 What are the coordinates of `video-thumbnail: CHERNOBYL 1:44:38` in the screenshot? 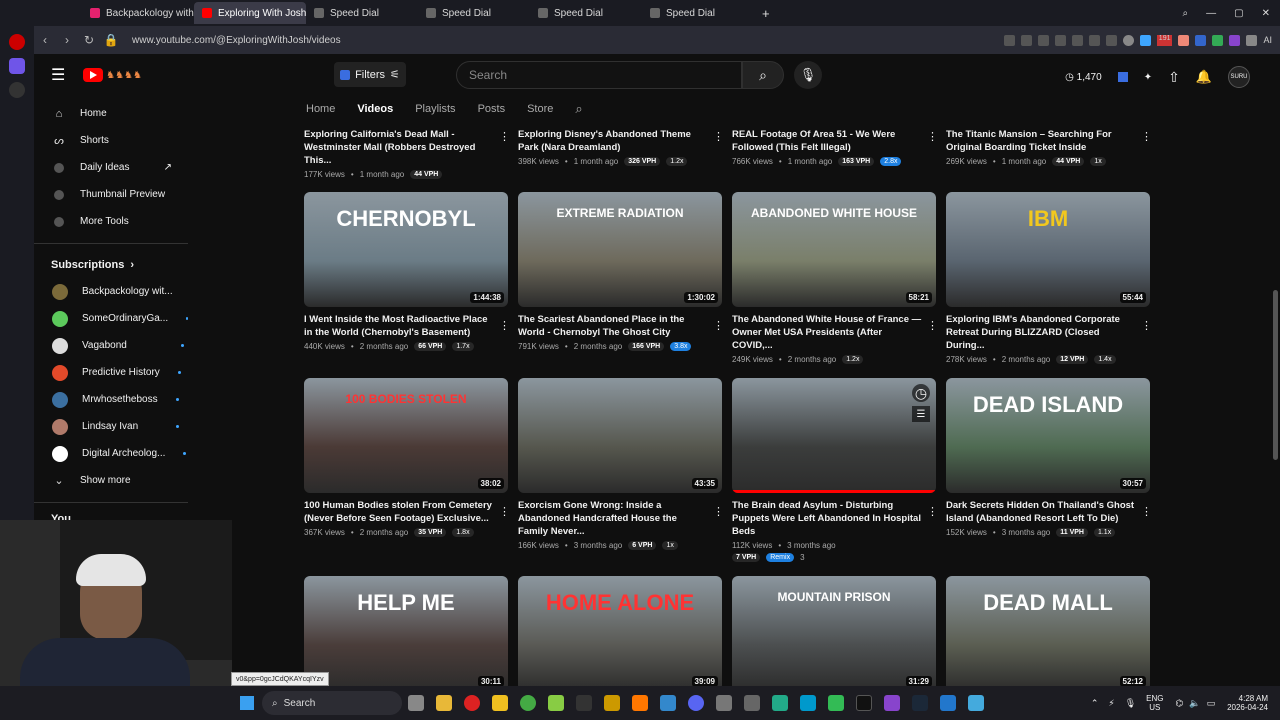 It's located at (406, 249).